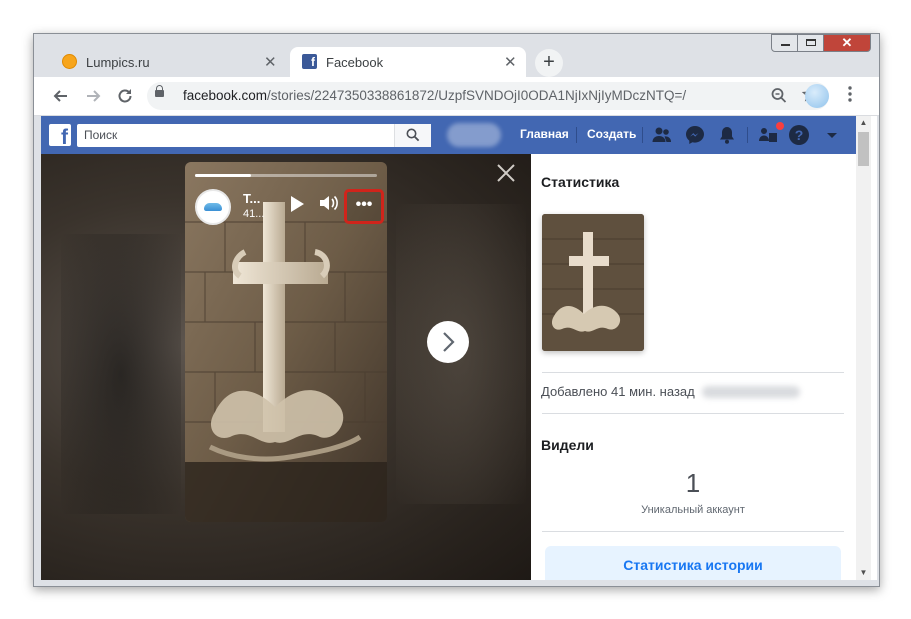  I want to click on minimize-button, so click(784, 43).